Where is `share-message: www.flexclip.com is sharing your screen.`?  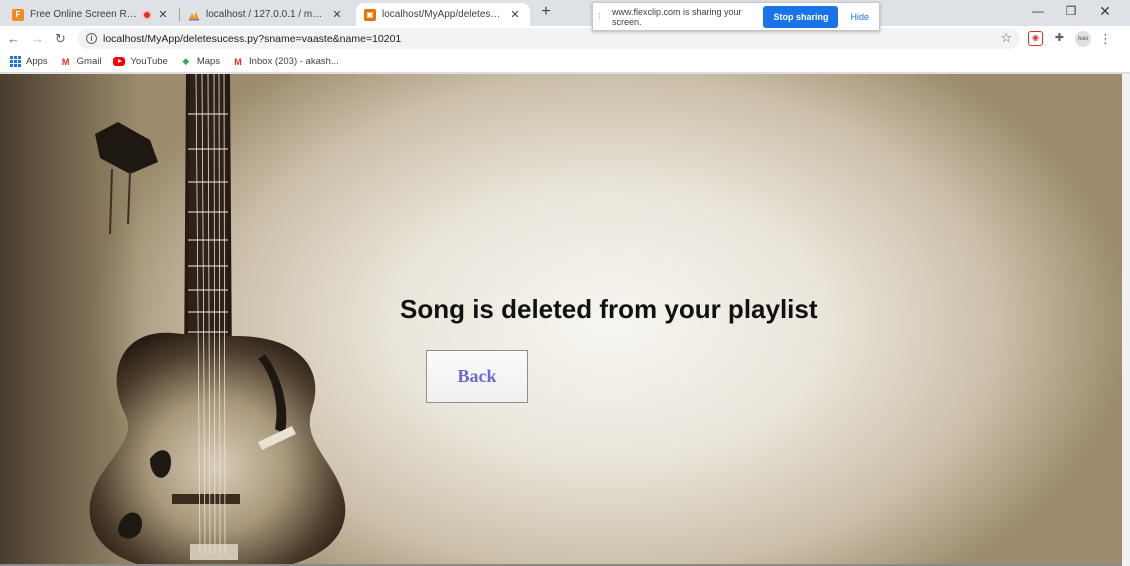
share-message: www.flexclip.com is sharing your screen. is located at coordinates (677, 16).